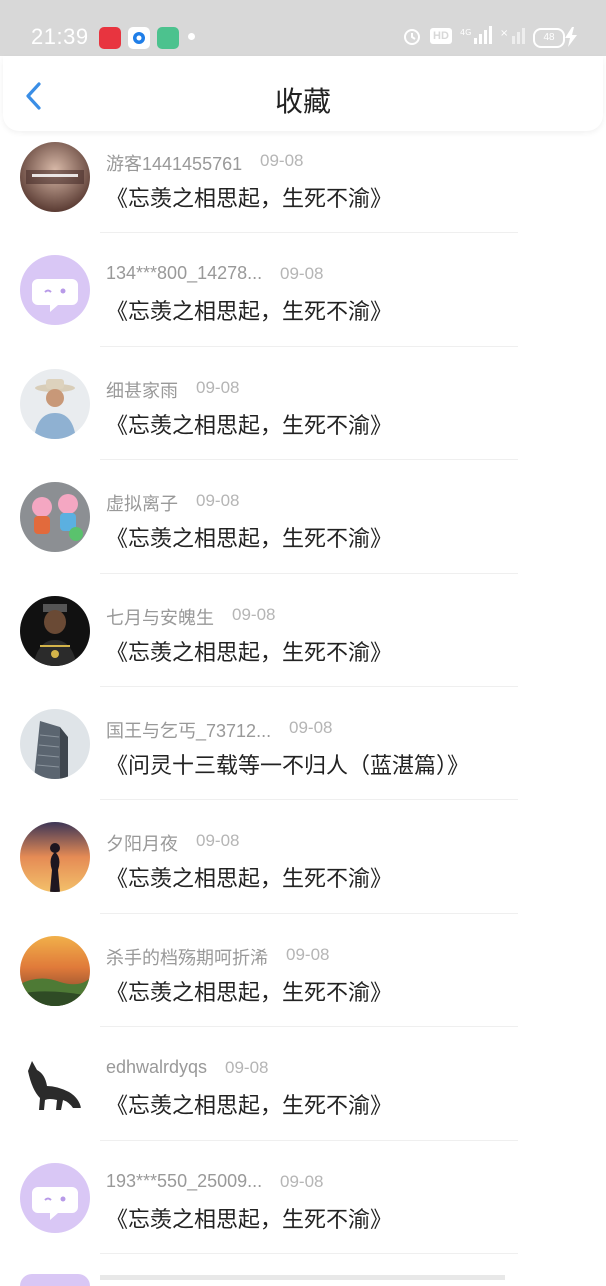  Describe the element at coordinates (303, 857) in the screenshot. I see `list-item: 夕阳月夜 09-08 《忘羡之相思起，生死不渝》` at that location.